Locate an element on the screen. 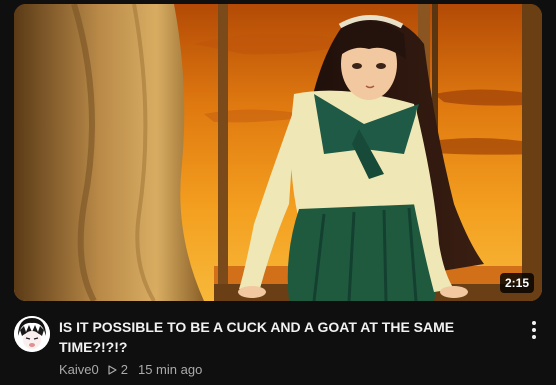  avatar-image is located at coordinates (32, 334).